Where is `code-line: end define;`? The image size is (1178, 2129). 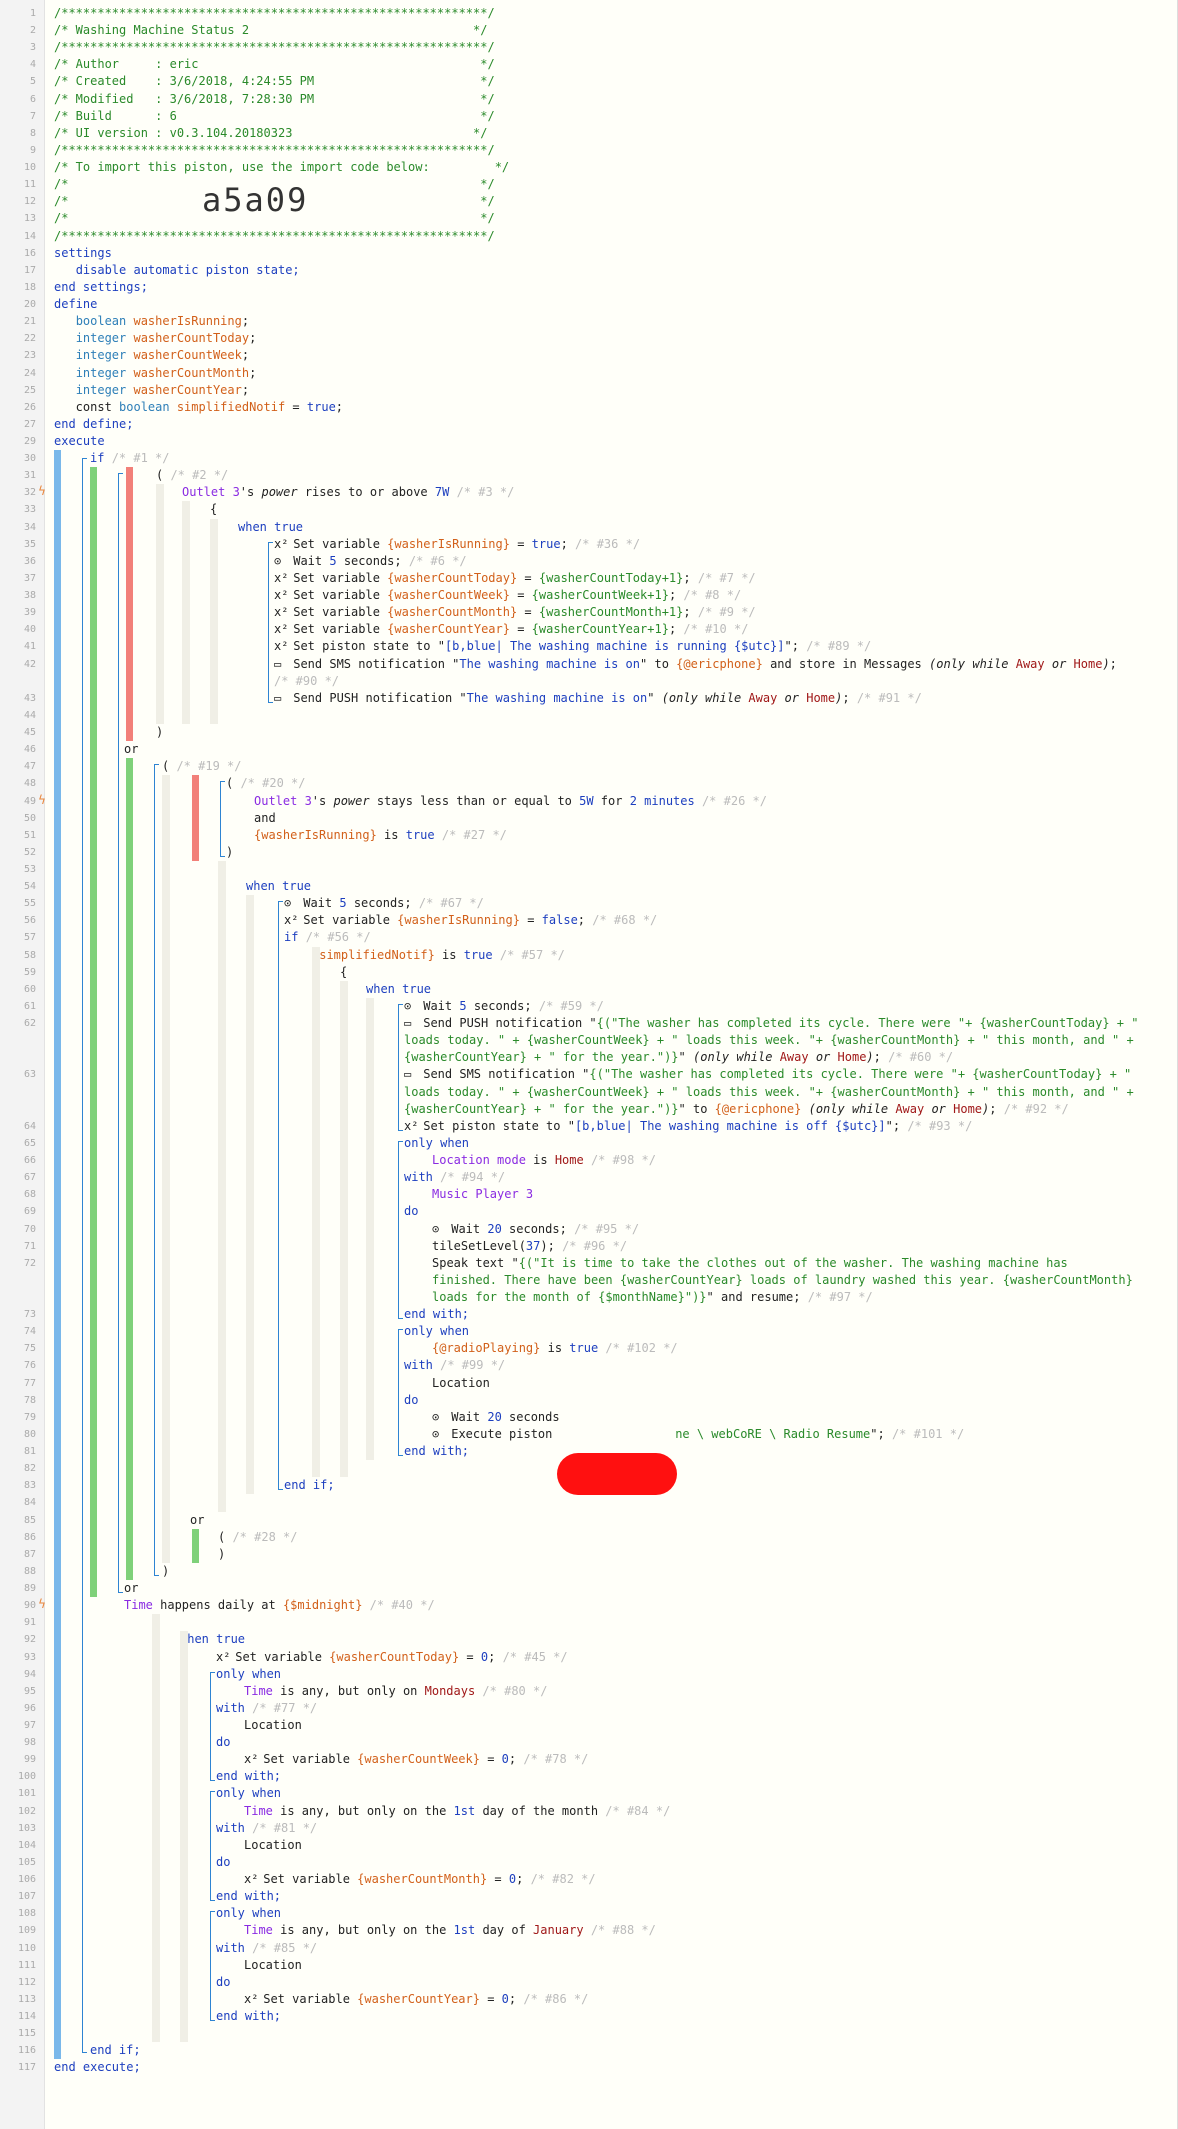 code-line: end define; is located at coordinates (93, 424).